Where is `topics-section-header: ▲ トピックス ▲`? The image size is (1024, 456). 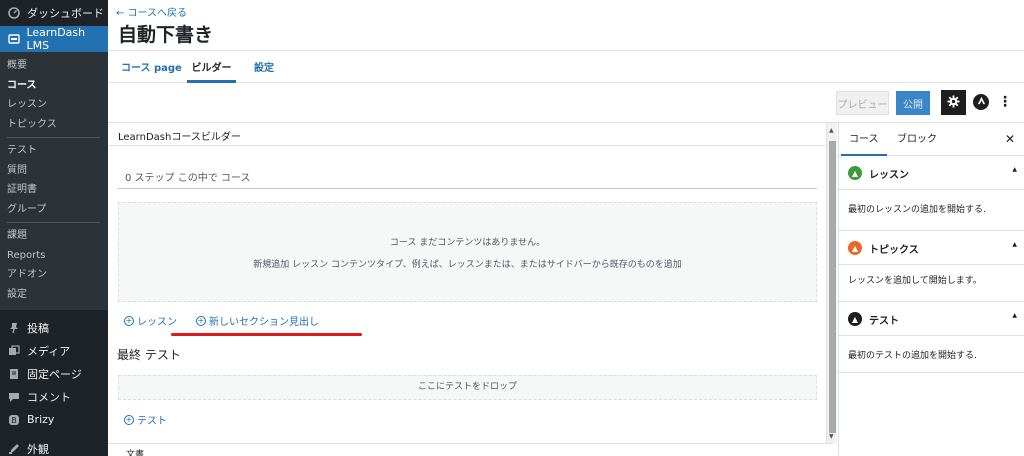 topics-section-header: ▲ トピックス ▲ is located at coordinates (931, 248).